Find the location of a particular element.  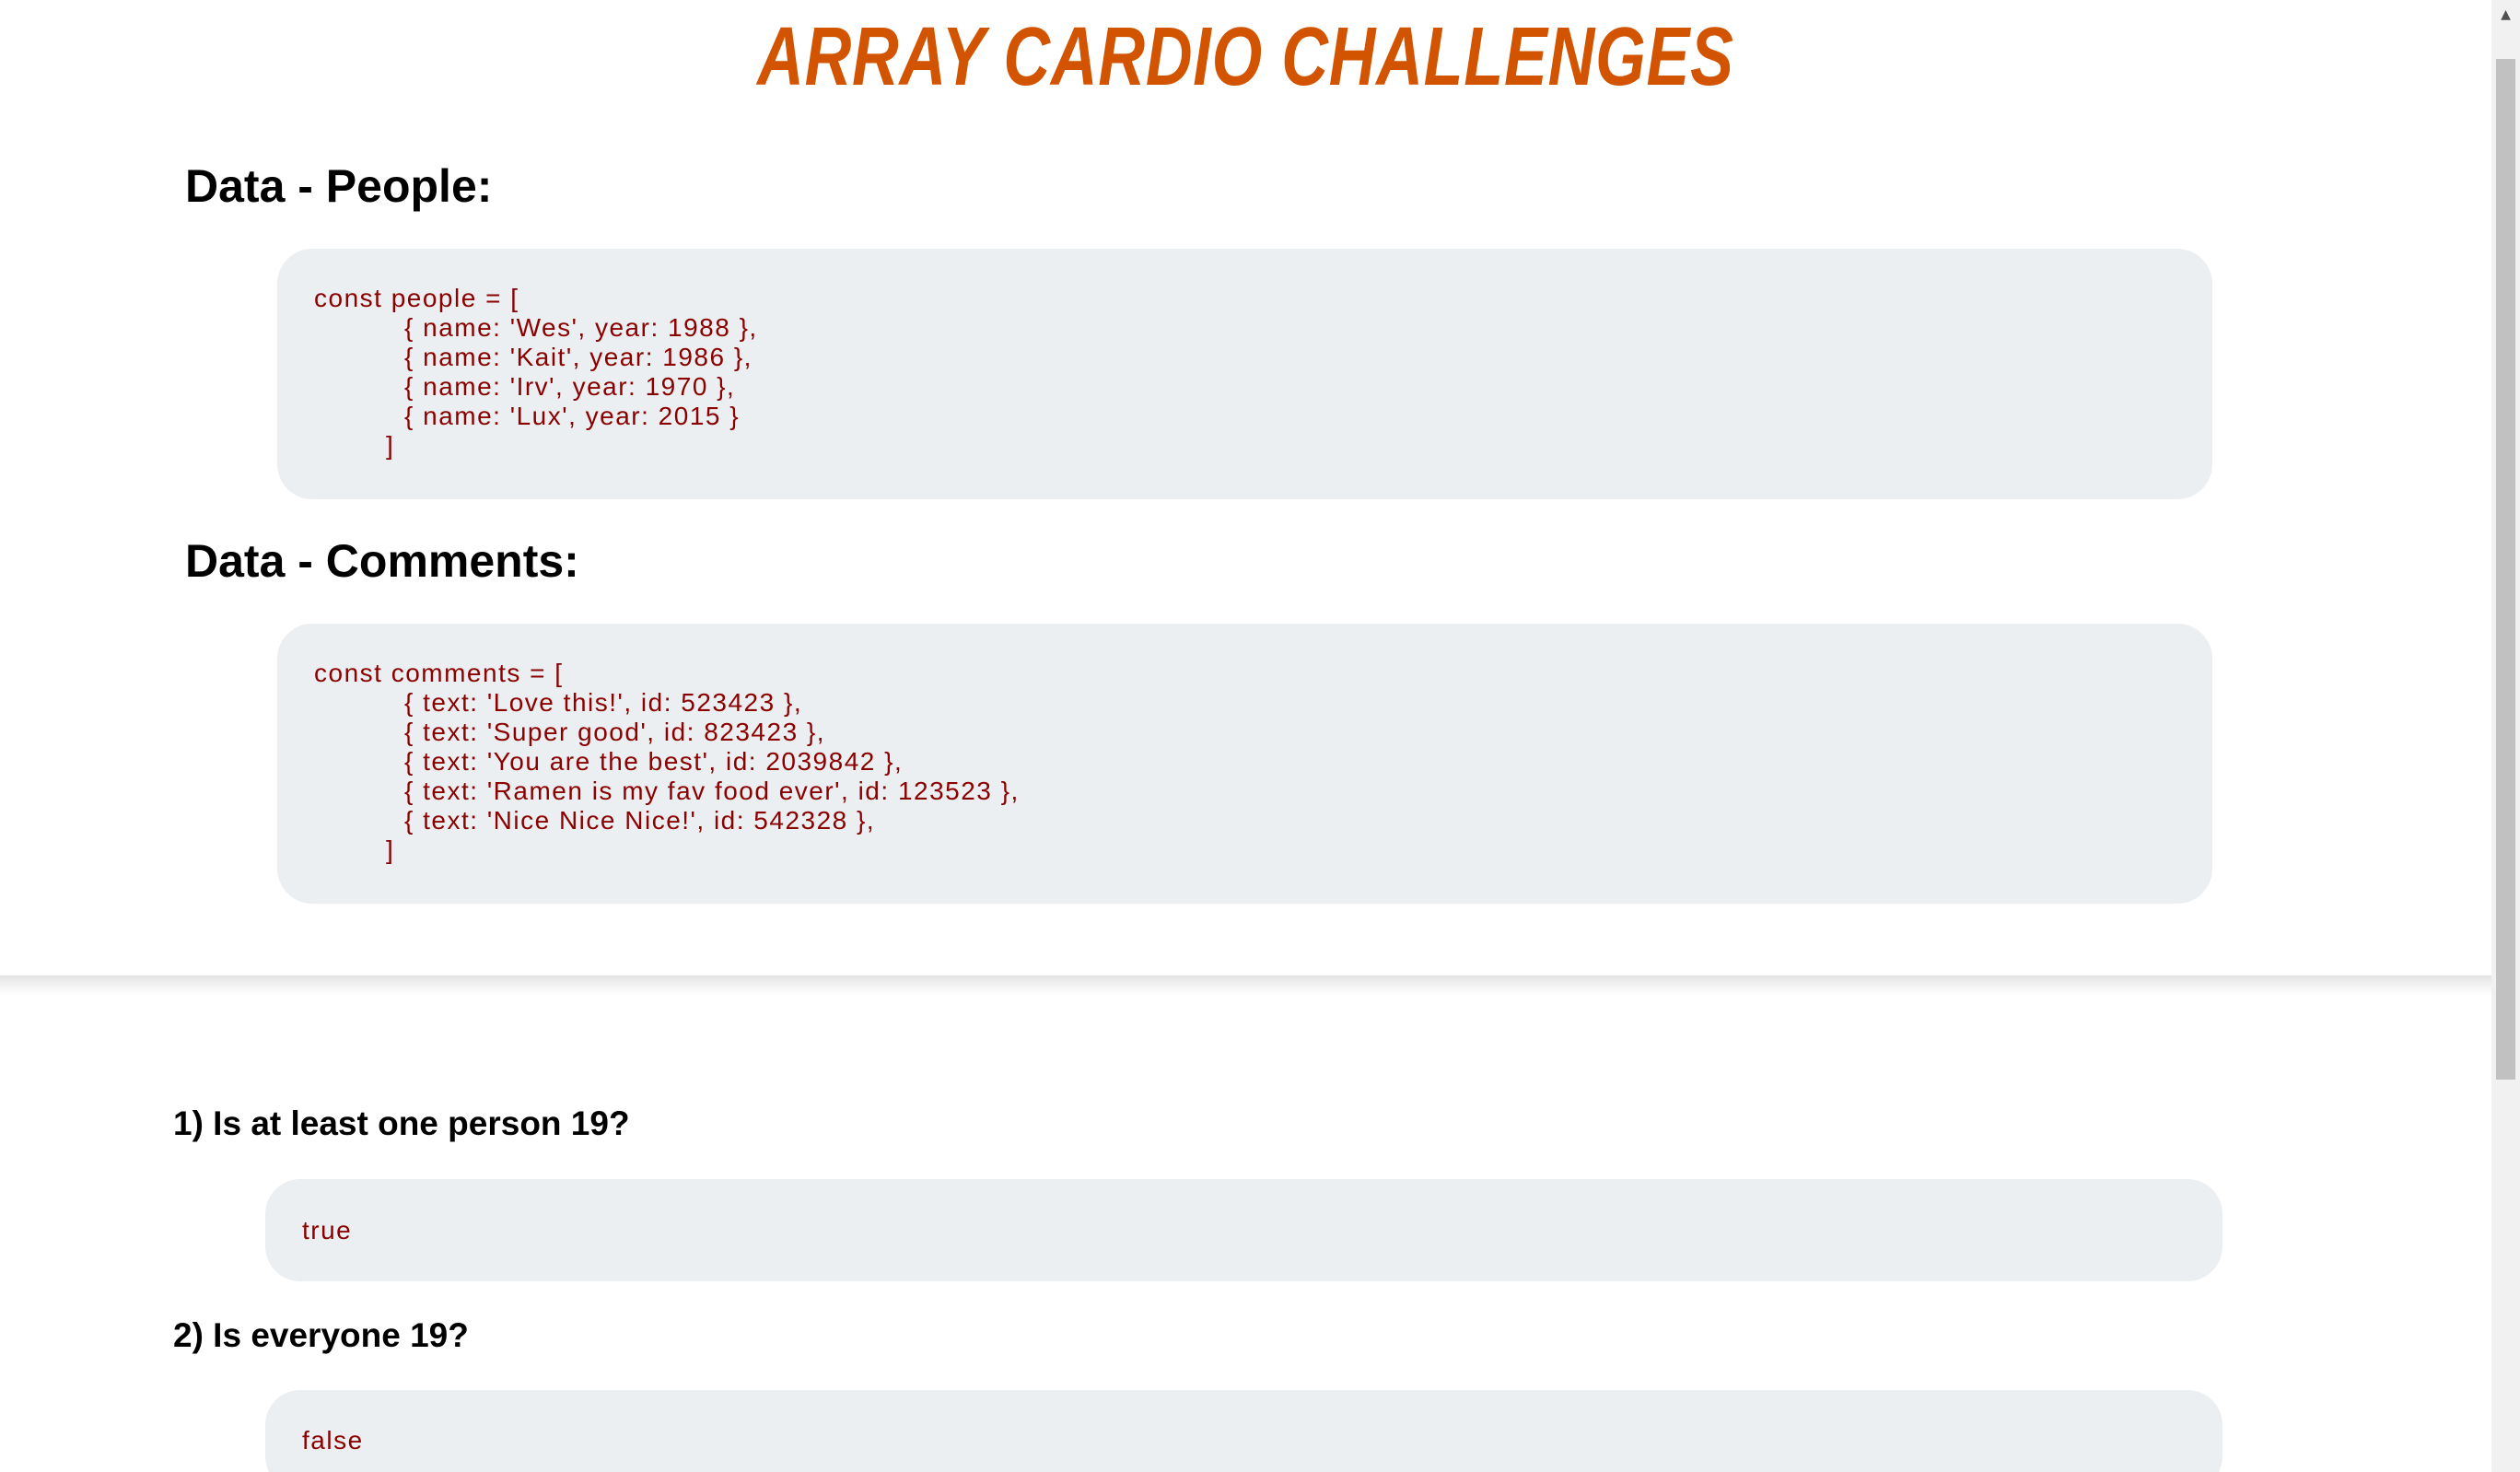

vertical-scrollbar: ▲ is located at coordinates (2505, 736).